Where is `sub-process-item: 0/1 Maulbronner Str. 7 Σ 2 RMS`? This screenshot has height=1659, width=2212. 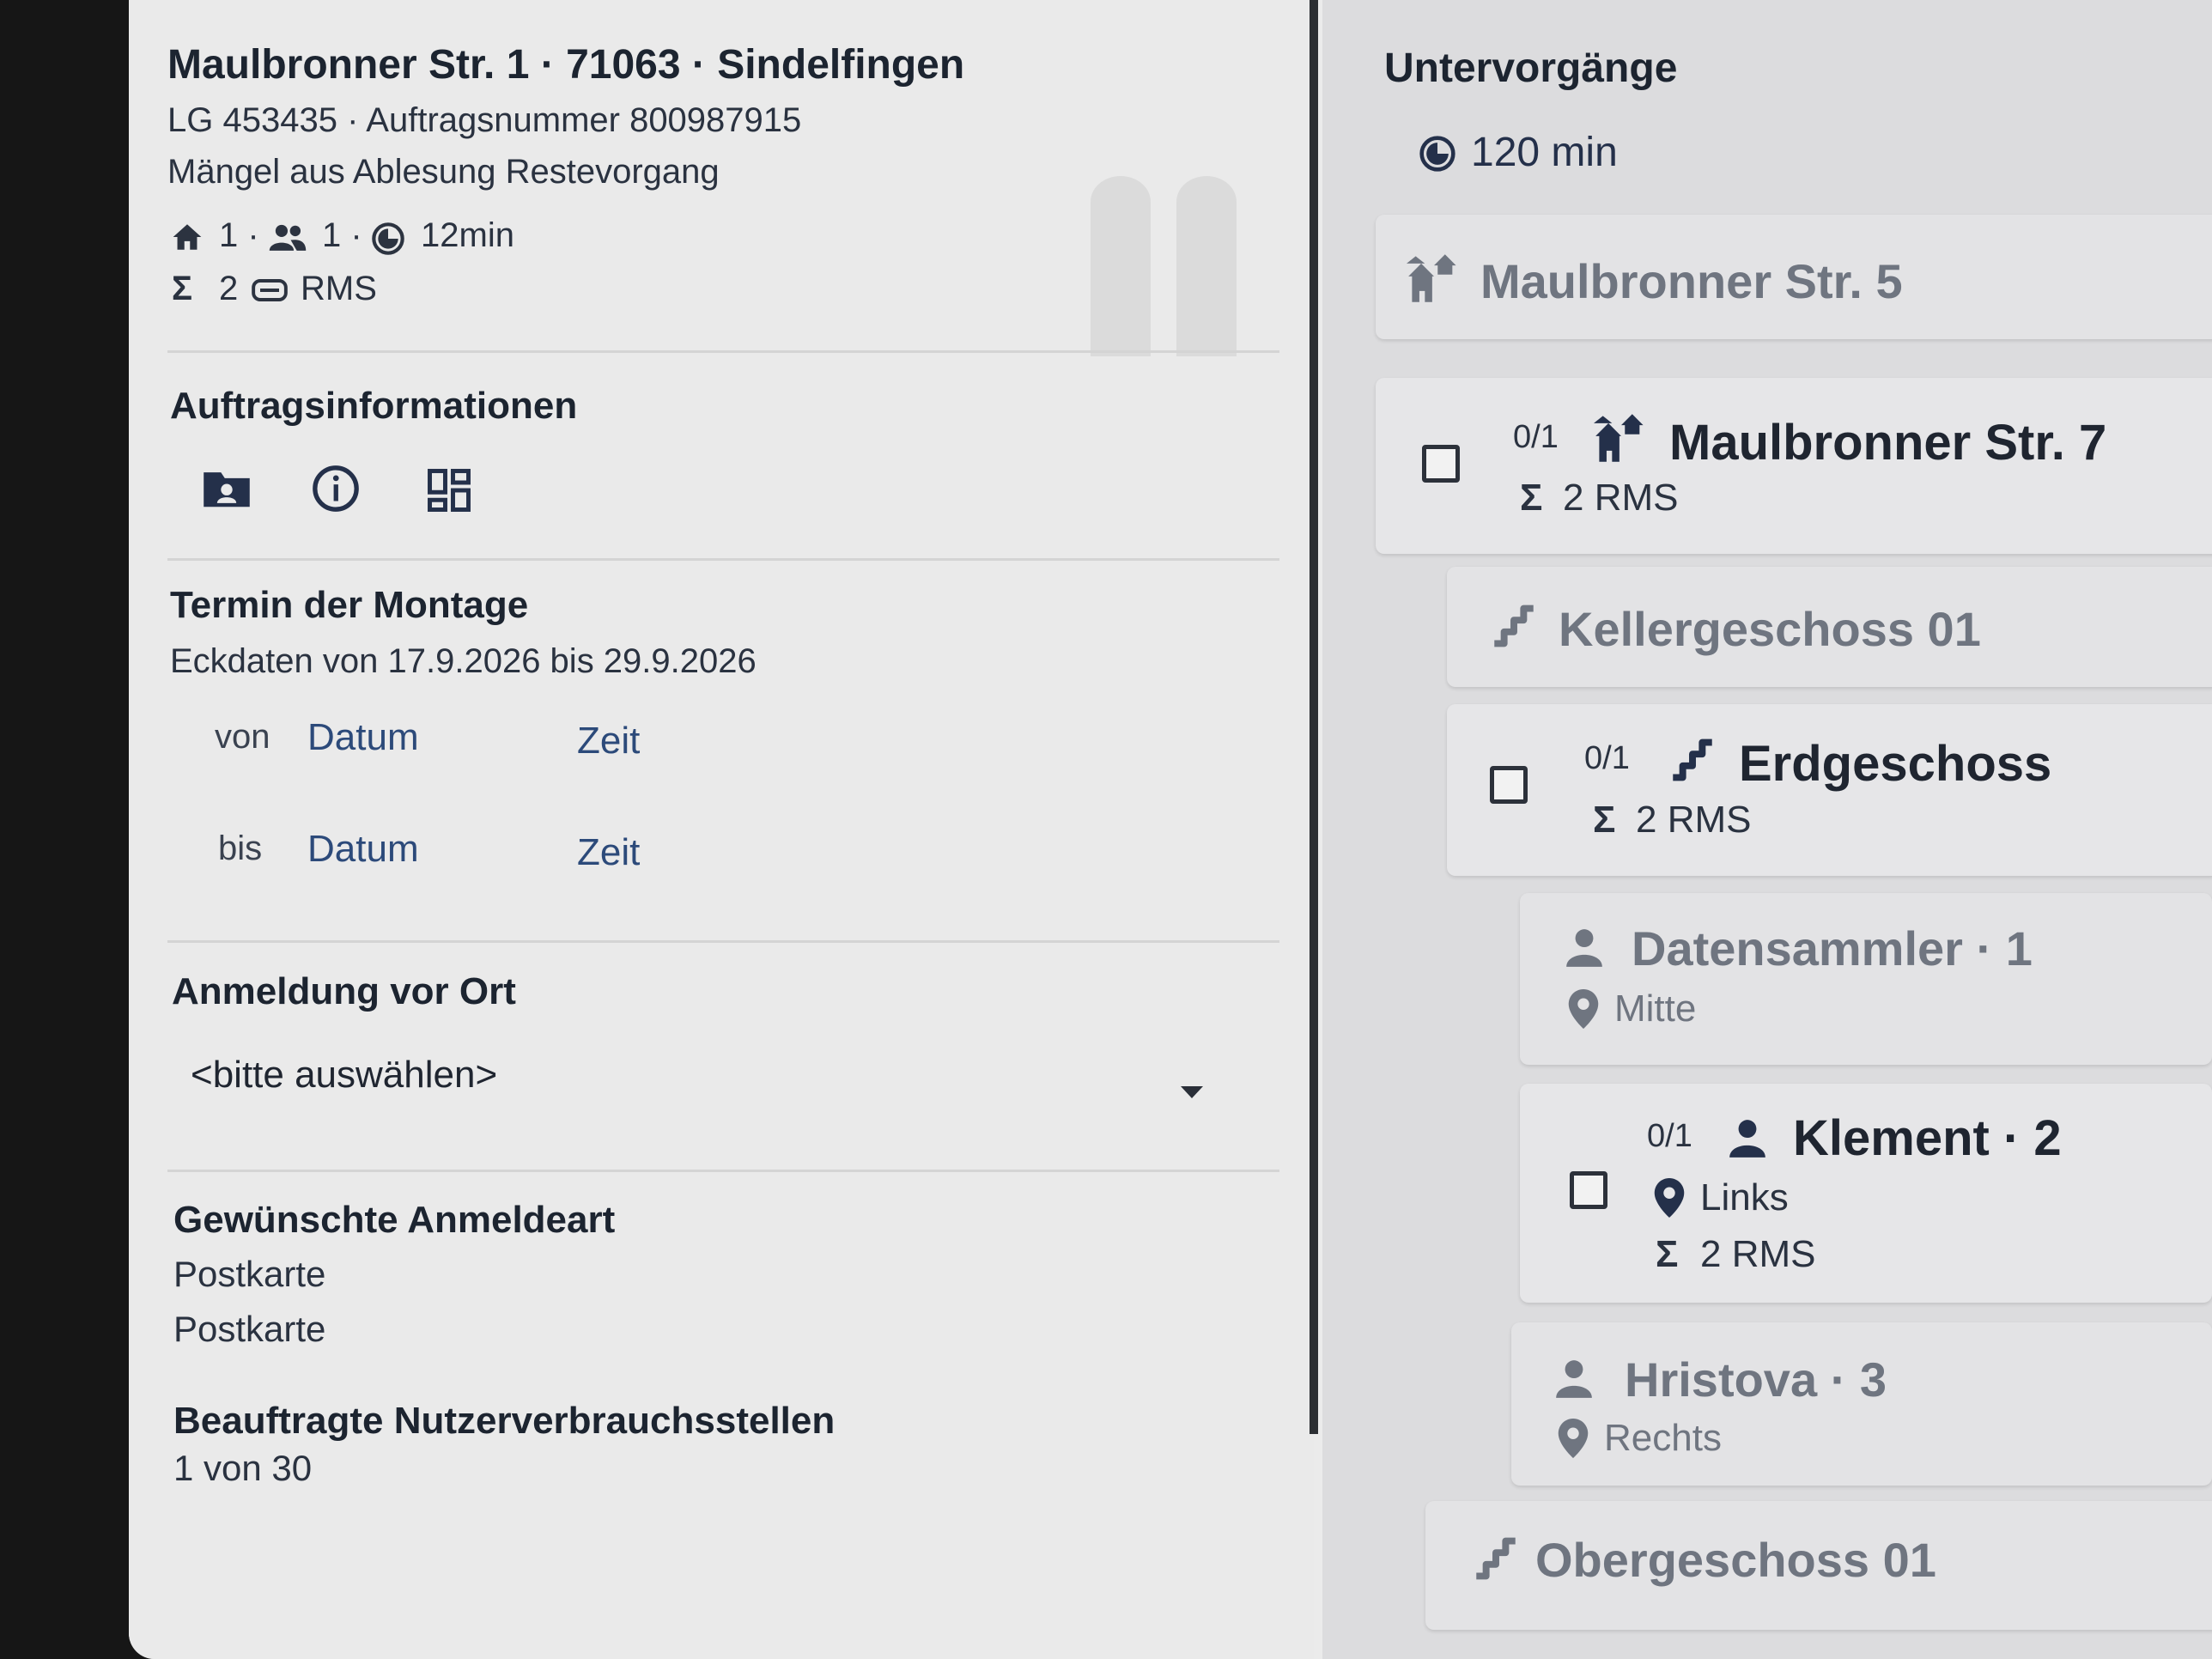 sub-process-item: 0/1 Maulbronner Str. 7 Σ 2 RMS is located at coordinates (1794, 466).